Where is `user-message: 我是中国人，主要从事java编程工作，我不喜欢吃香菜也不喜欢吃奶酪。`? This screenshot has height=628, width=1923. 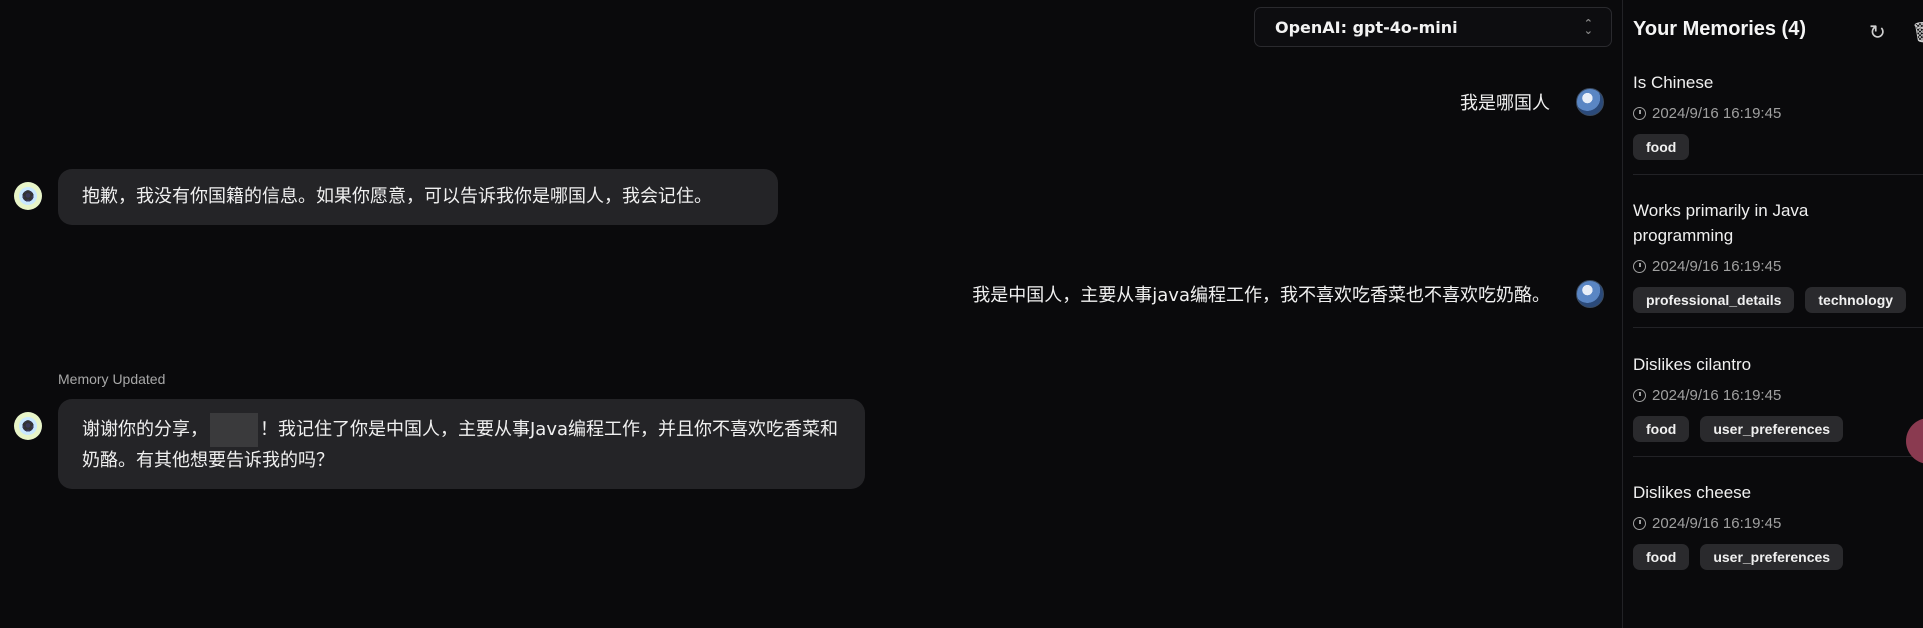
user-message: 我是中国人，主要从事java编程工作，我不喜欢吃香菜也不喜欢吃奶酪。 is located at coordinates (1288, 294).